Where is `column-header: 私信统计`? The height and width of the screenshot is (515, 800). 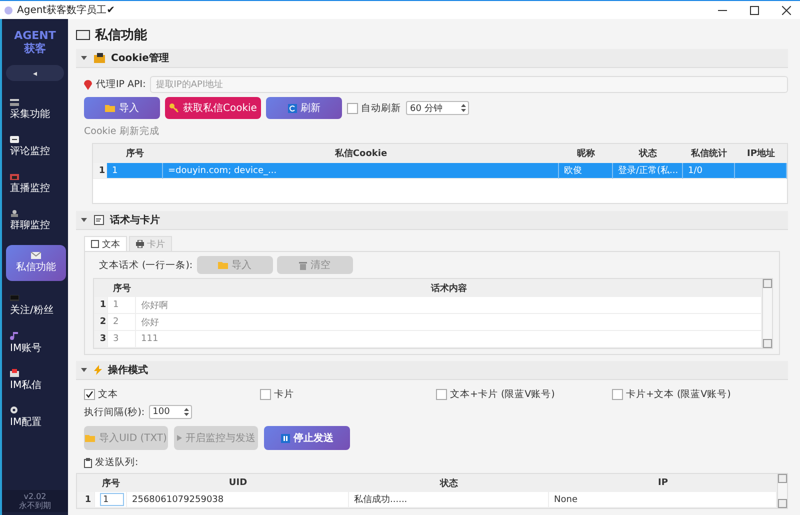
column-header: 私信统计 is located at coordinates (709, 153).